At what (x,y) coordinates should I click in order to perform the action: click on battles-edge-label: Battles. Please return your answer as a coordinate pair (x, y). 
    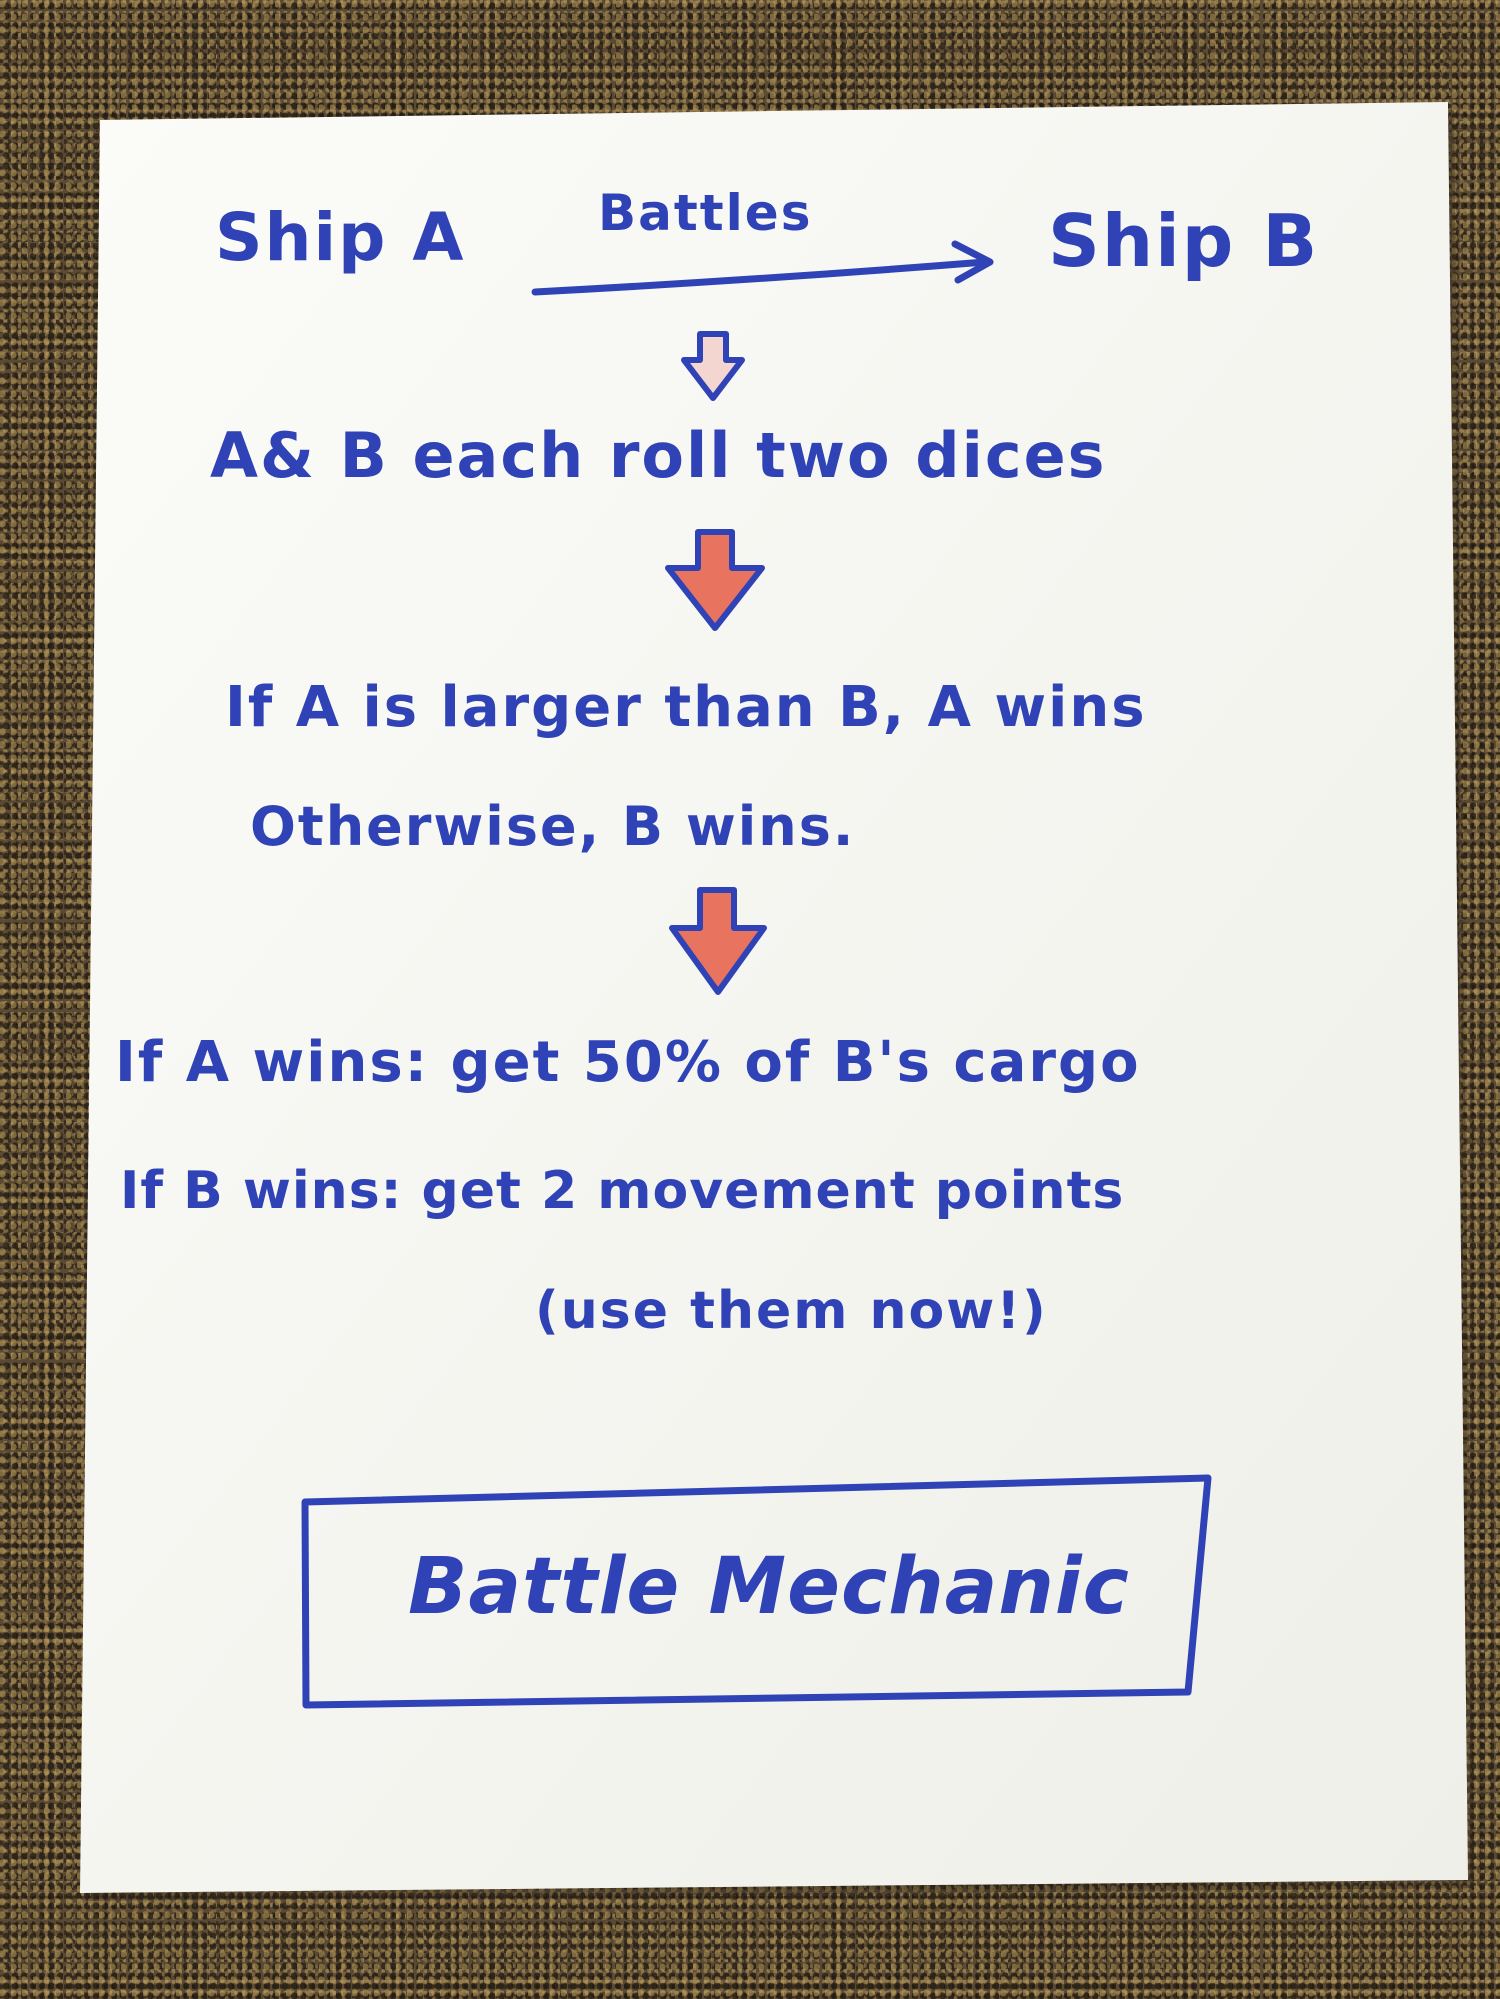
    Looking at the image, I should click on (705, 213).